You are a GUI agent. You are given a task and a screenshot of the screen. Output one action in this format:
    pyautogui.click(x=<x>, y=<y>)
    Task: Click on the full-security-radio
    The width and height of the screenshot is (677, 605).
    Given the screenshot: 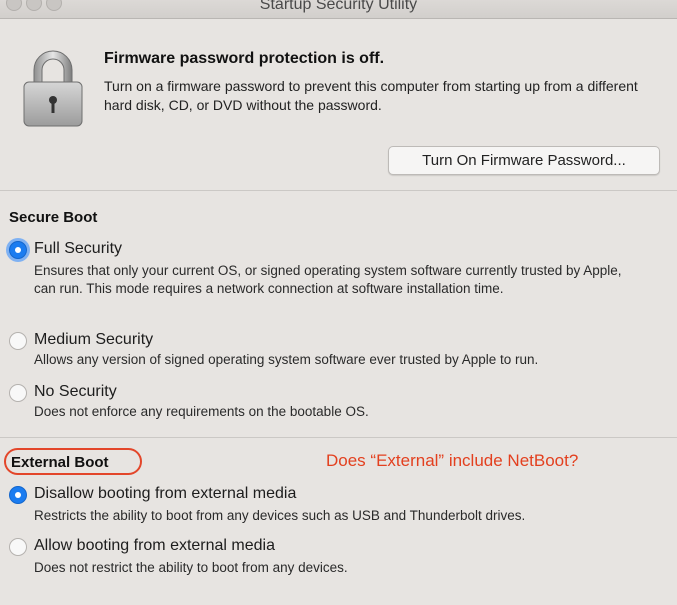 What is the action you would take?
    pyautogui.click(x=18, y=250)
    